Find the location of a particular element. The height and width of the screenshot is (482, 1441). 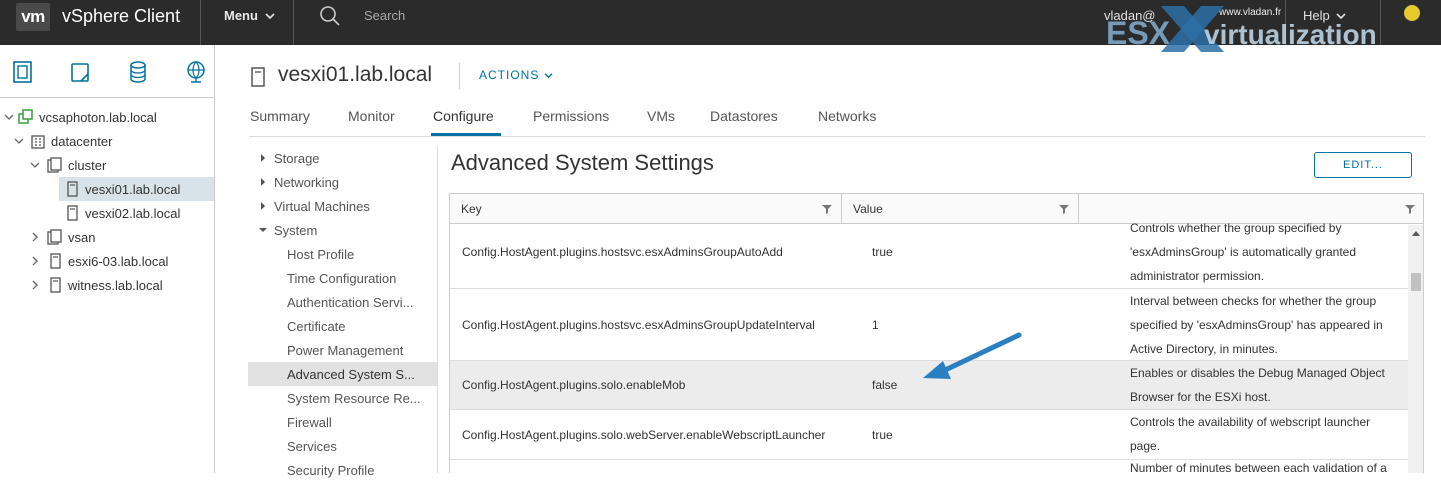

cfg-item-certificate: Certificate is located at coordinates (342, 326).